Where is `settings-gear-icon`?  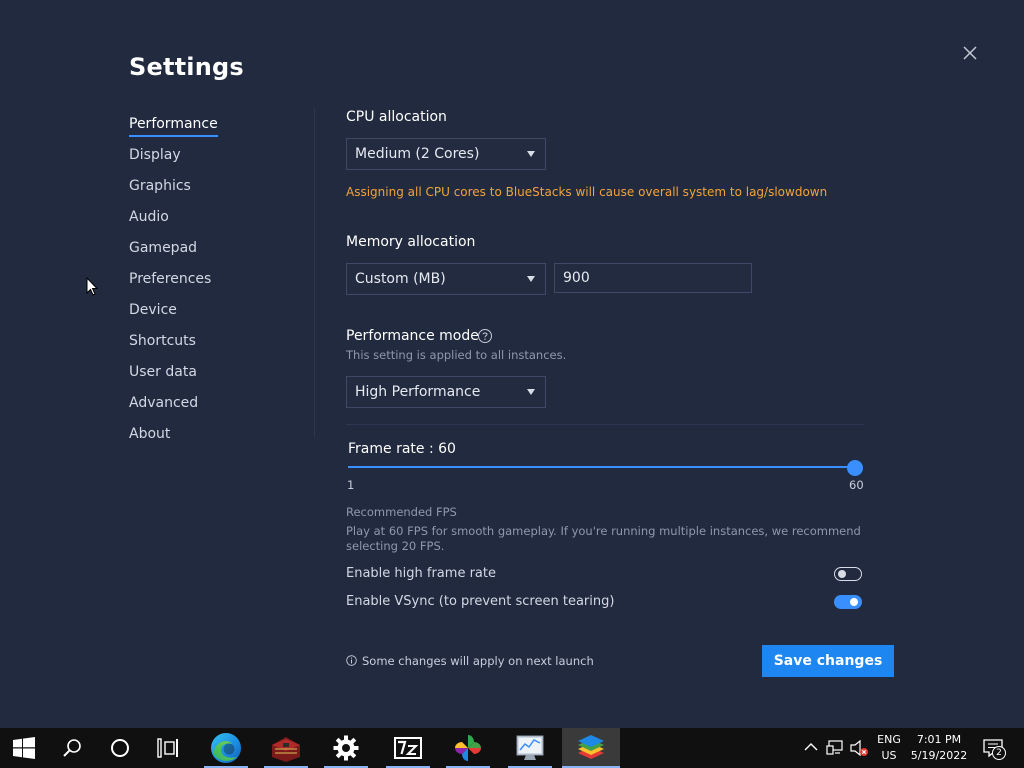
settings-gear-icon is located at coordinates (346, 748).